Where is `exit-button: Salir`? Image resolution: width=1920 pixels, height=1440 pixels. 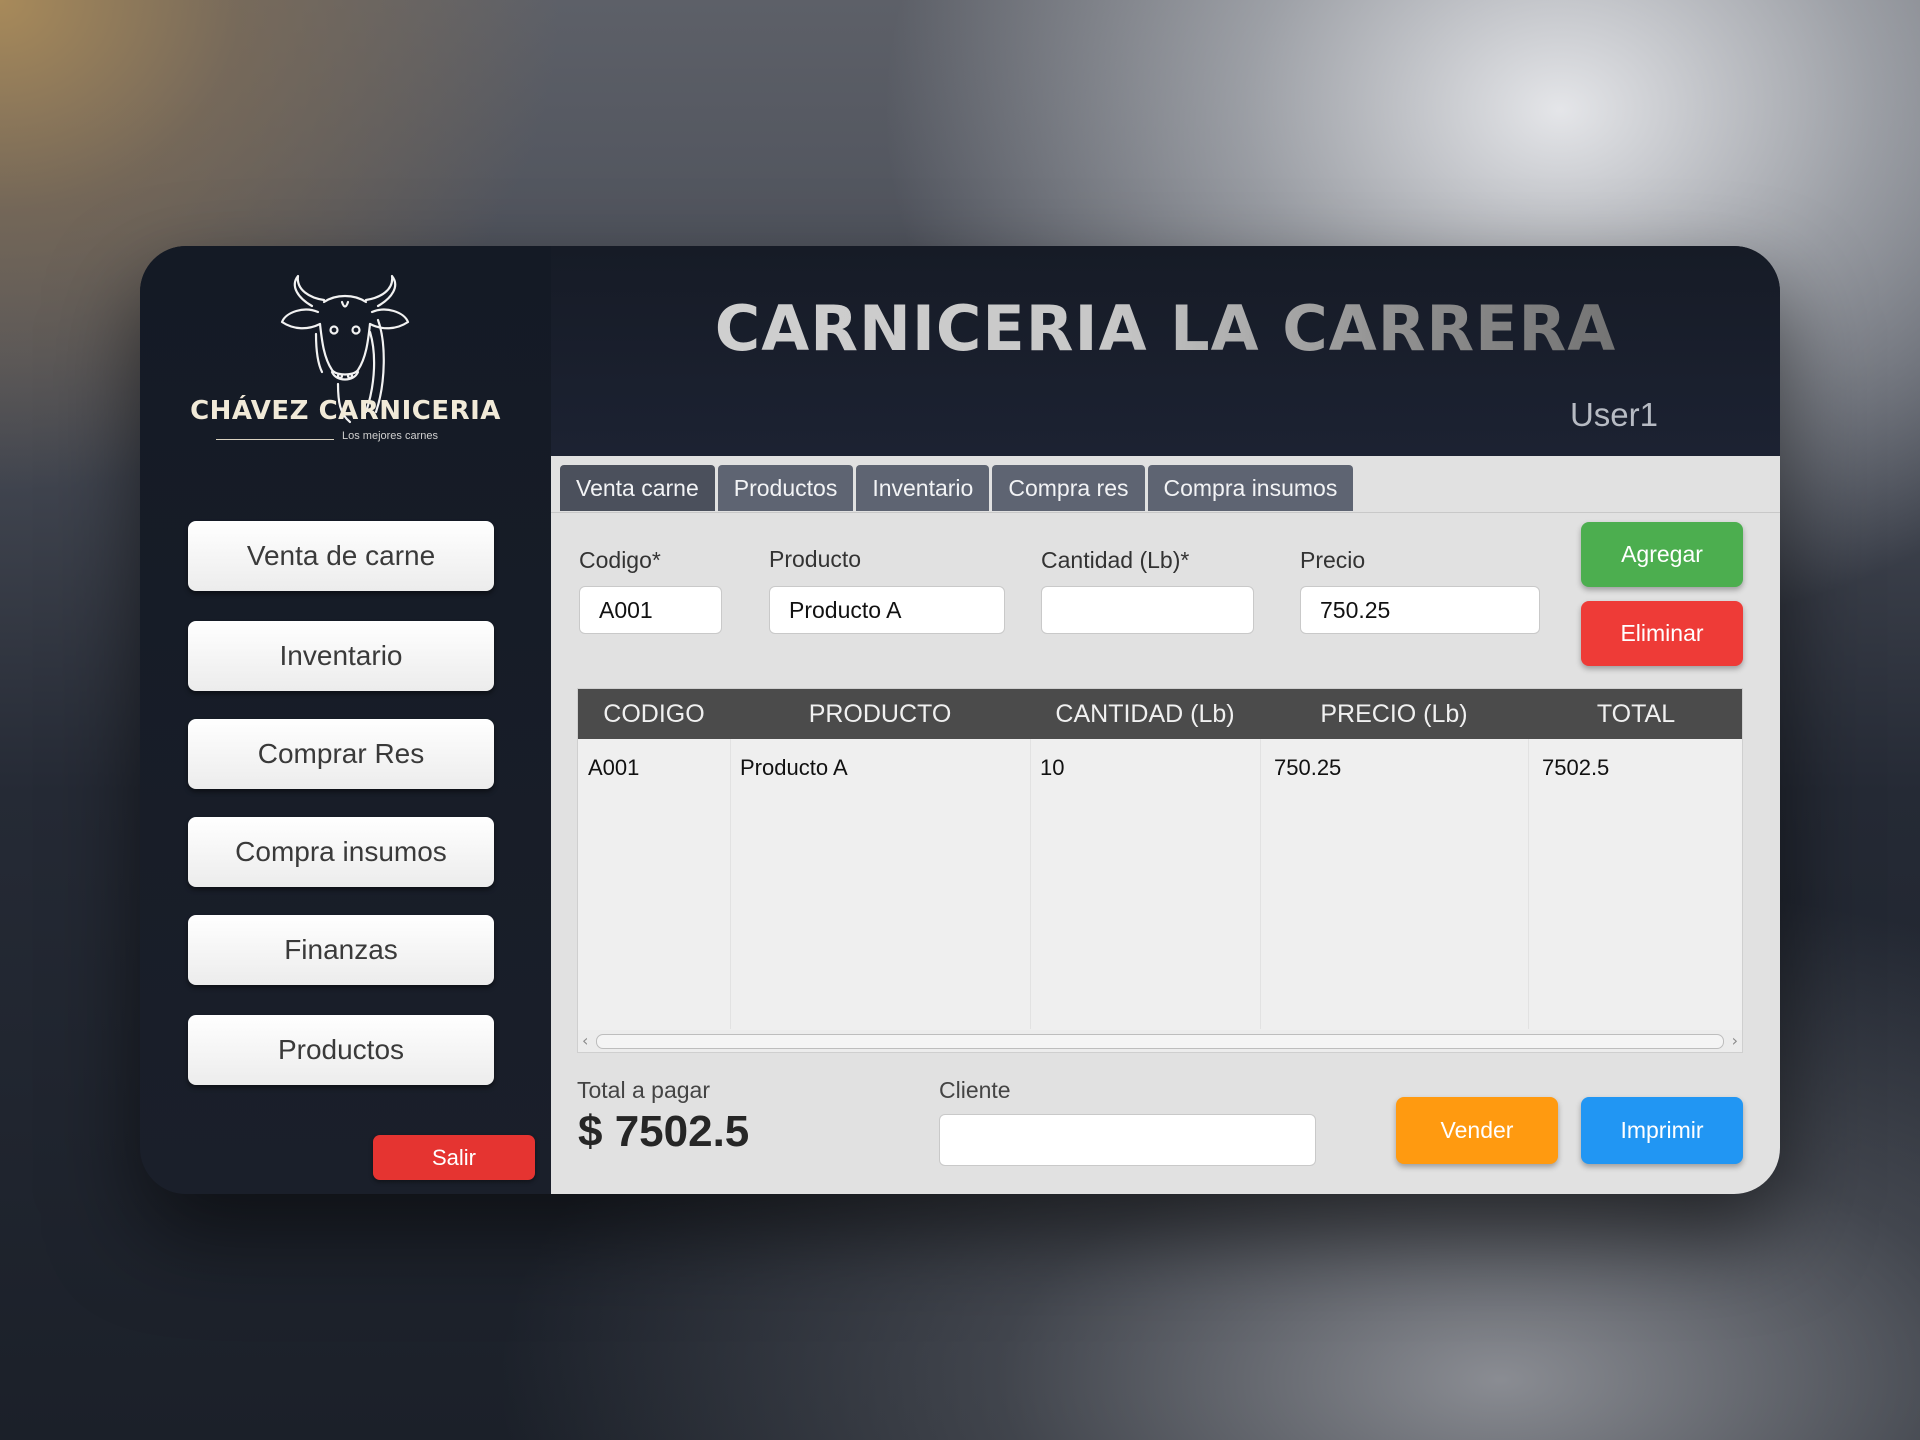 exit-button: Salir is located at coordinates (454, 1157).